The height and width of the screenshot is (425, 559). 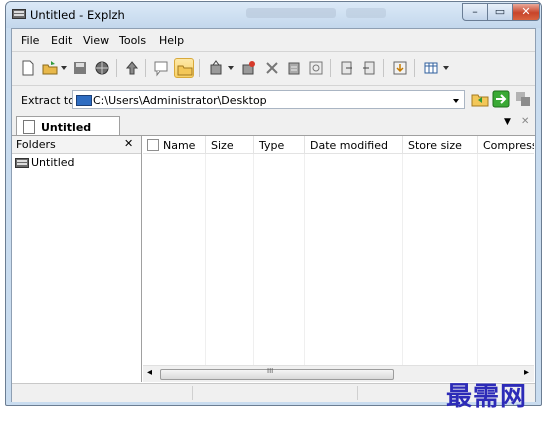 What do you see at coordinates (22, 163) in the screenshot?
I see `archive-icon` at bounding box center [22, 163].